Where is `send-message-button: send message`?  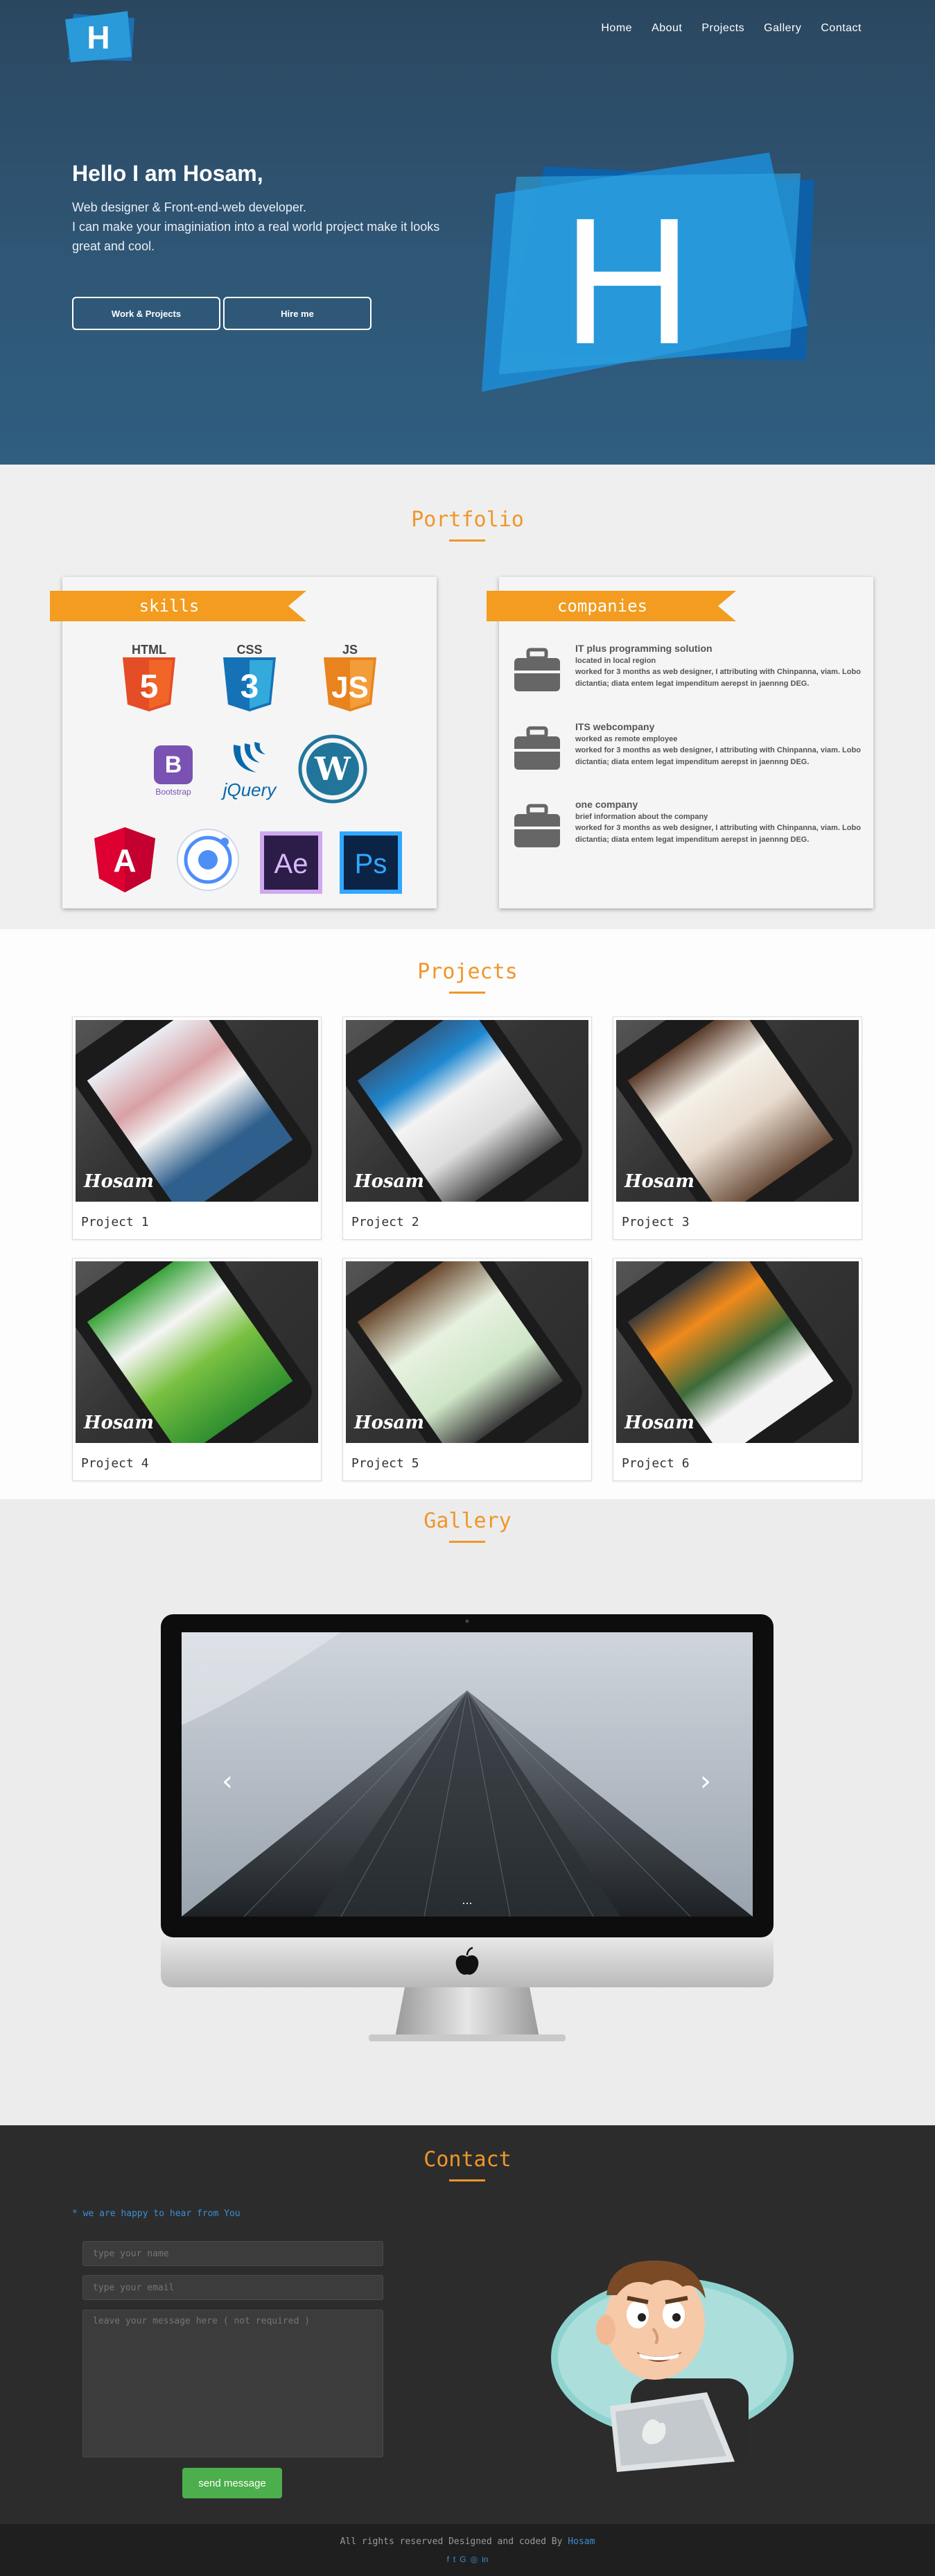 send-message-button: send message is located at coordinates (232, 2483).